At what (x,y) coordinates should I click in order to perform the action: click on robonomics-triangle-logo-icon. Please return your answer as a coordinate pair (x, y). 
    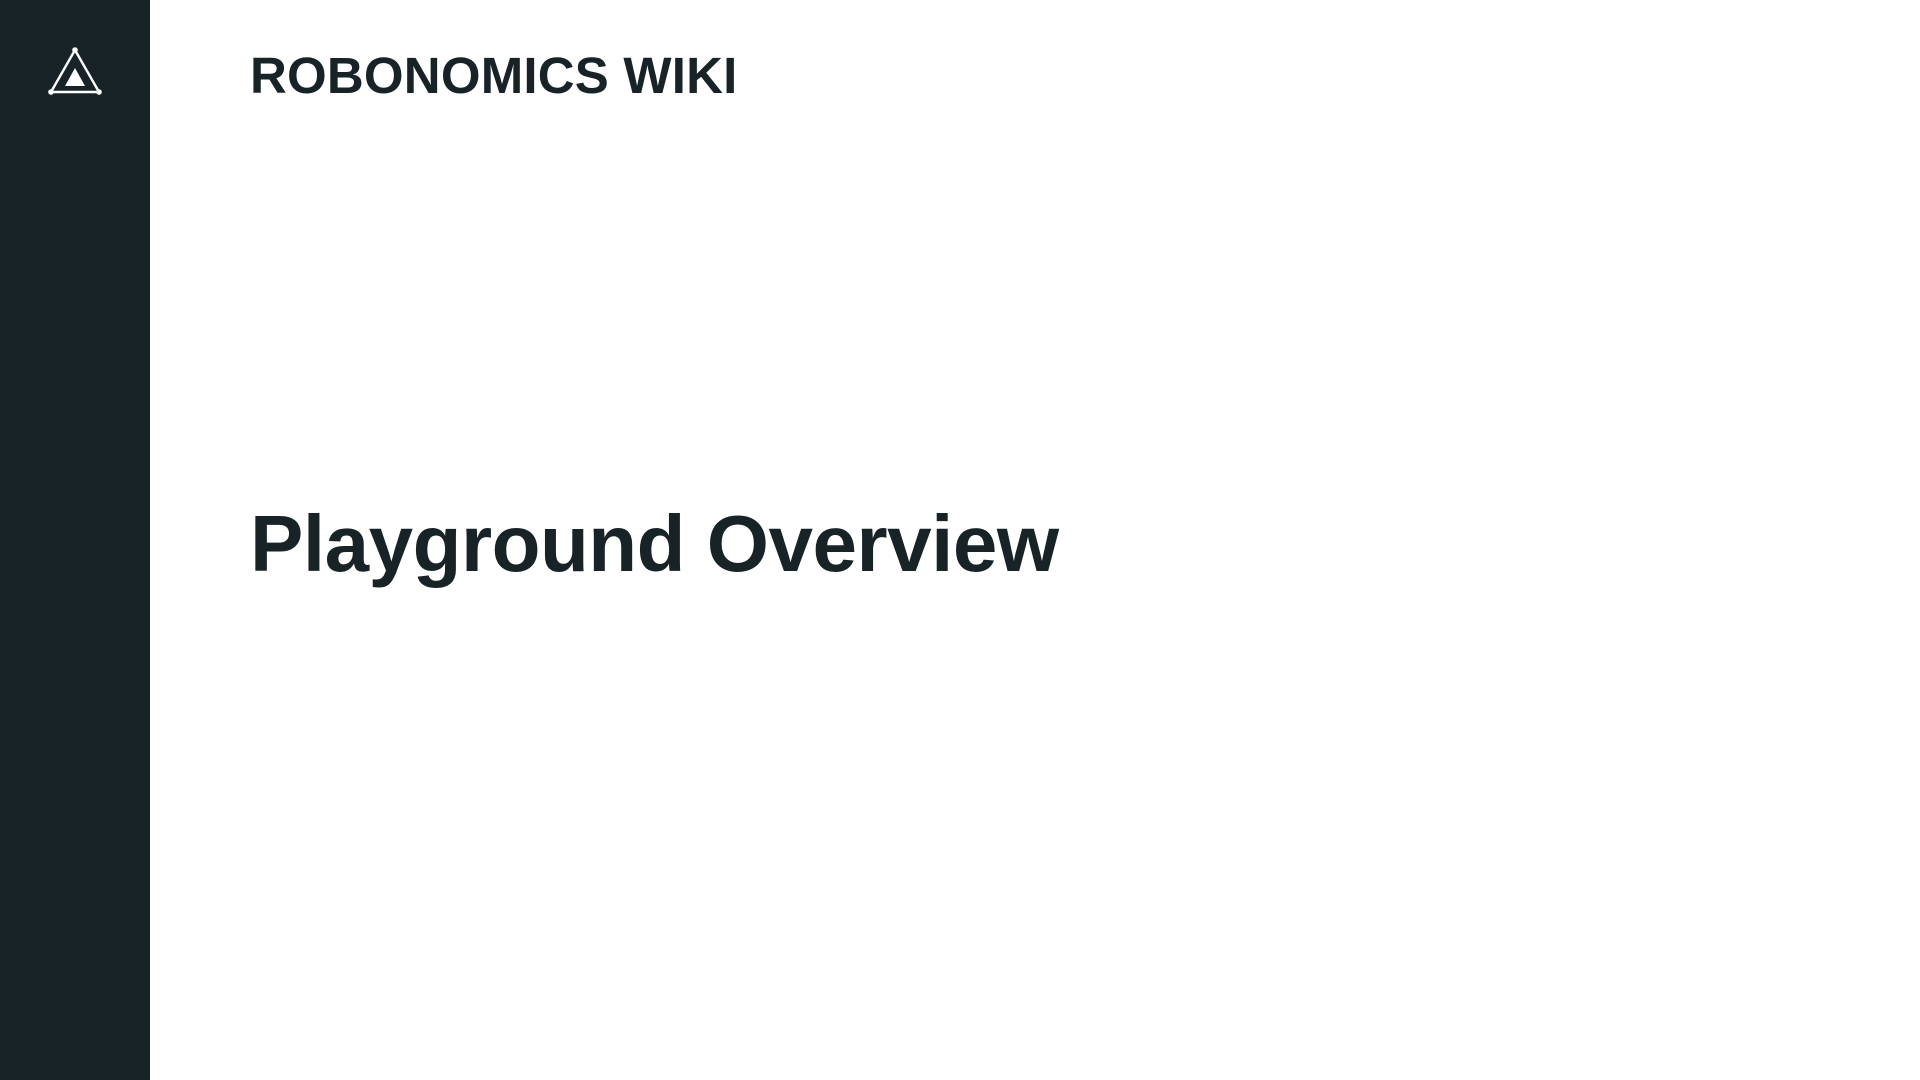
    Looking at the image, I should click on (75, 72).